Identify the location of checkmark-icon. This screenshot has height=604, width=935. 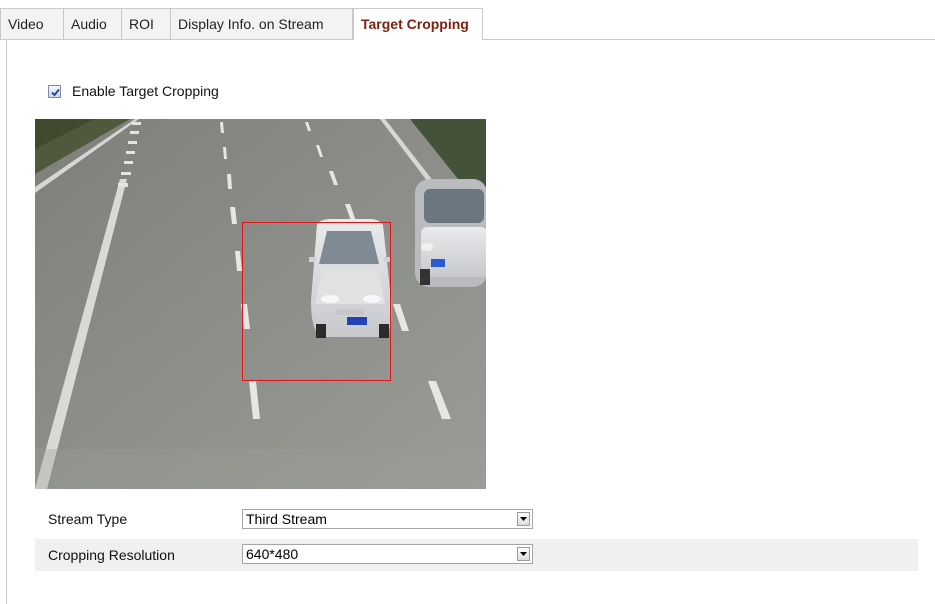
(55, 92).